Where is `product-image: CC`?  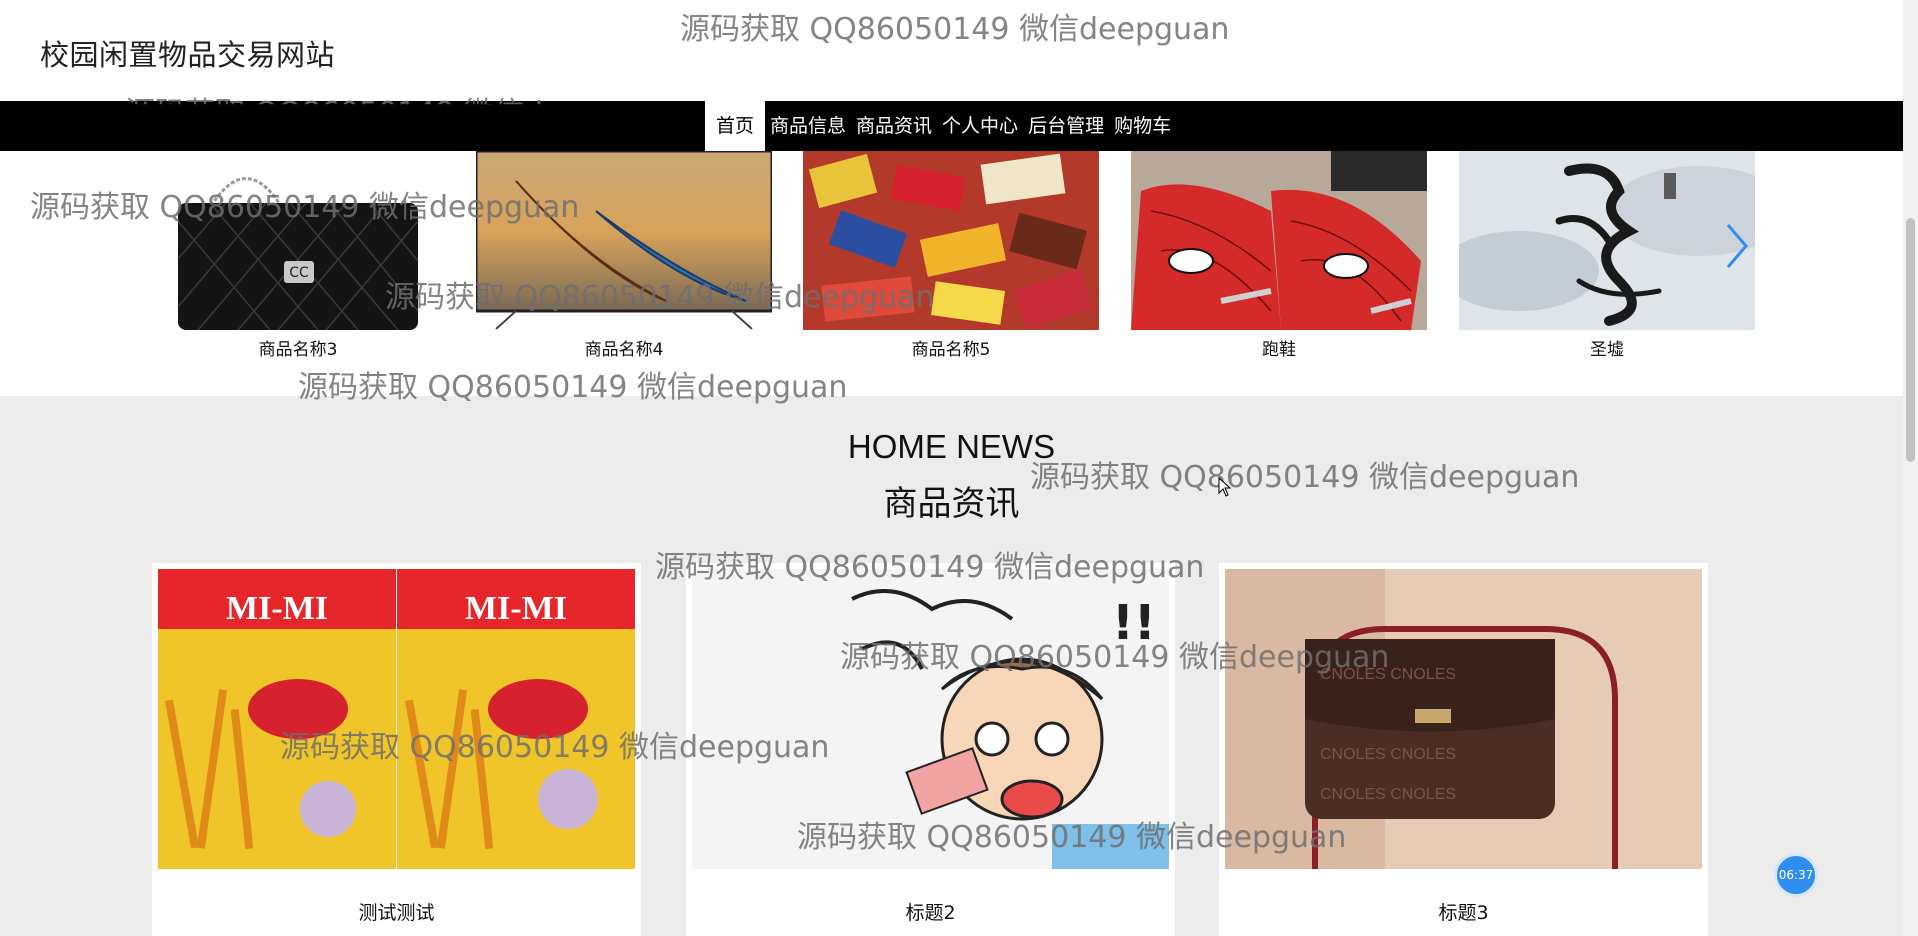
product-image: CC is located at coordinates (298, 240).